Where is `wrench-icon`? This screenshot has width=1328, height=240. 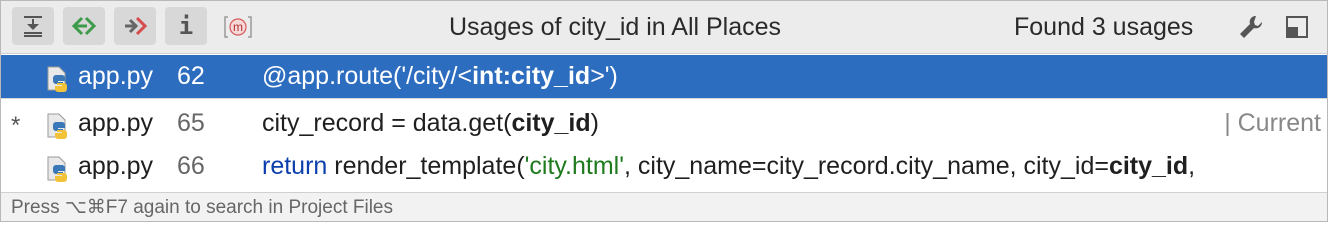
wrench-icon is located at coordinates (1251, 26).